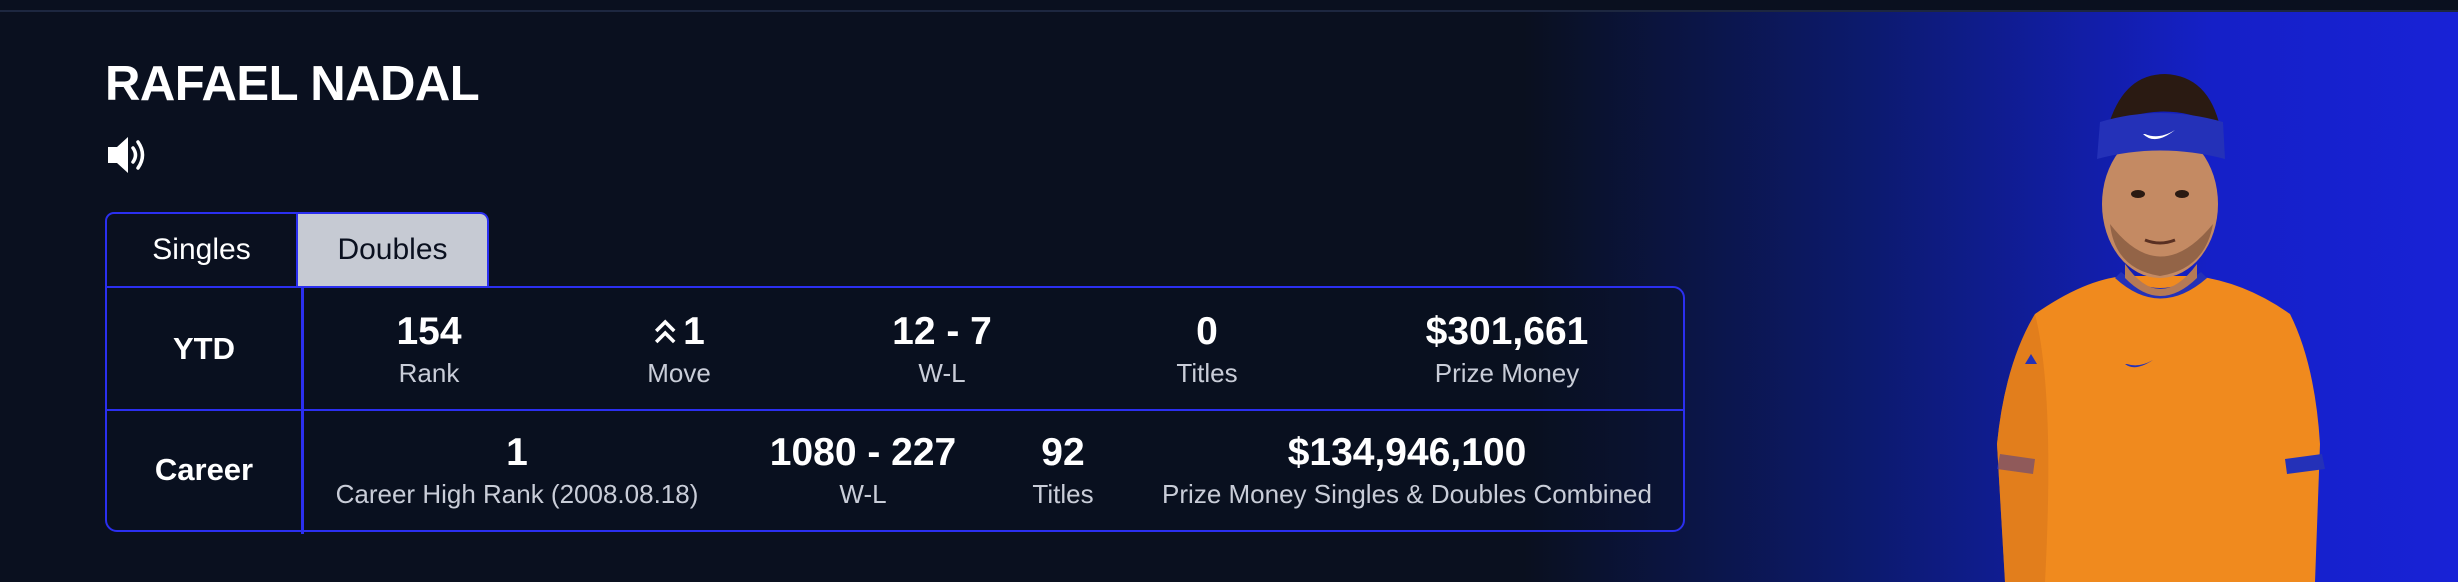  I want to click on career-win-loss-value: 1080 - 227, so click(863, 452).